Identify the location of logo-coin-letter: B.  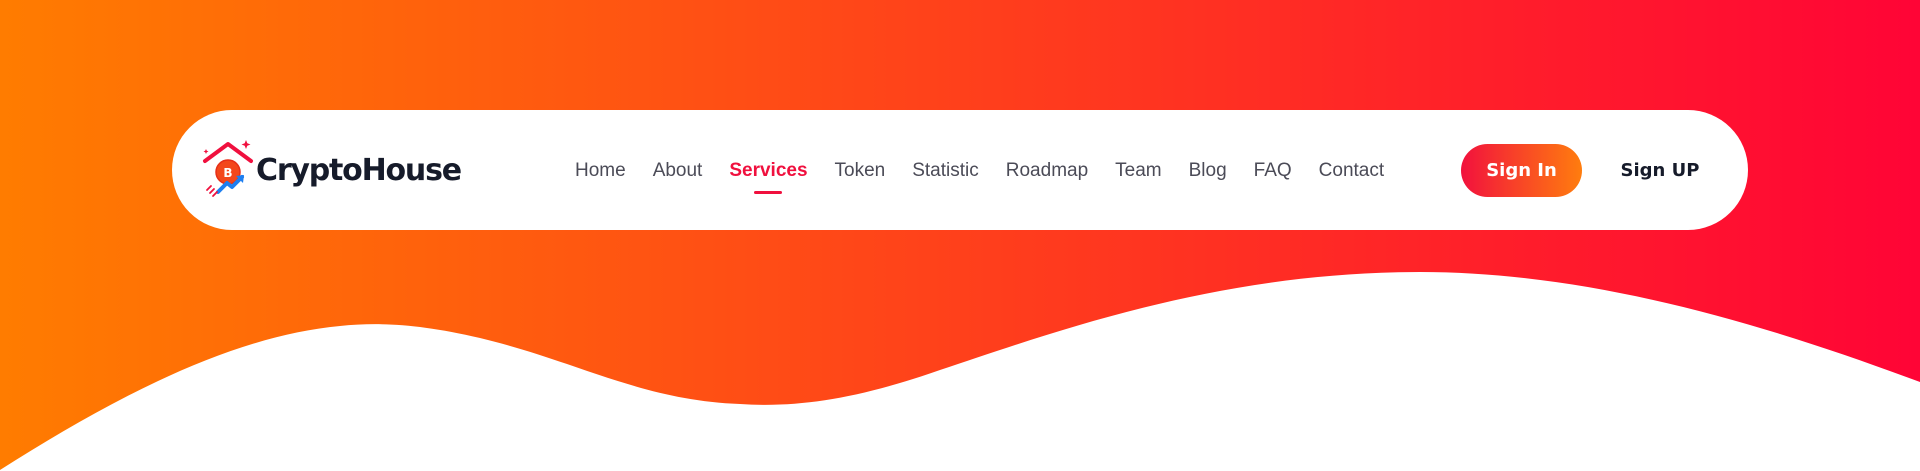
(227, 173).